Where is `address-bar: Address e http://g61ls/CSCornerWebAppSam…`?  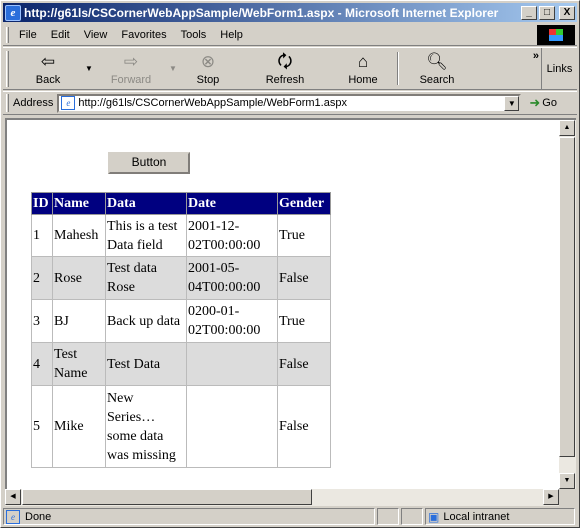
address-bar: Address e http://g61ls/CSCornerWebAppSam… is located at coordinates (290, 103).